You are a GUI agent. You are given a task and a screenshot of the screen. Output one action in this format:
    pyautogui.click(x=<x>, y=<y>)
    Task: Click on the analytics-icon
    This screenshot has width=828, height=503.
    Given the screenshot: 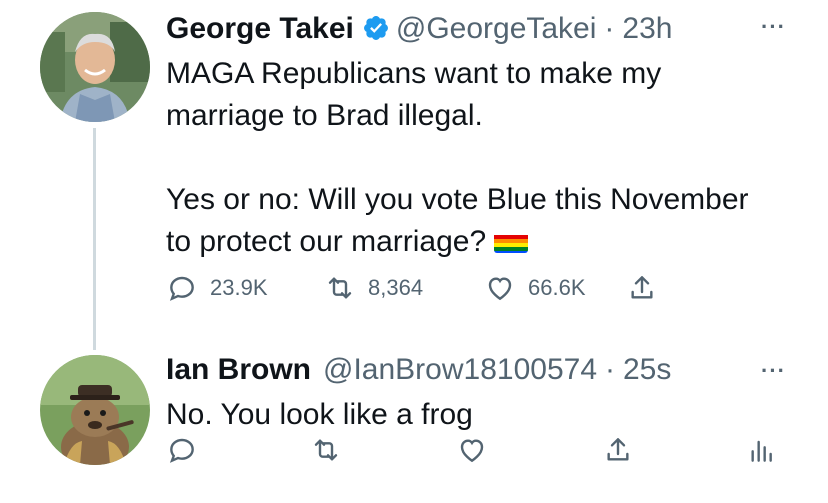 What is the action you would take?
    pyautogui.click(x=761, y=451)
    